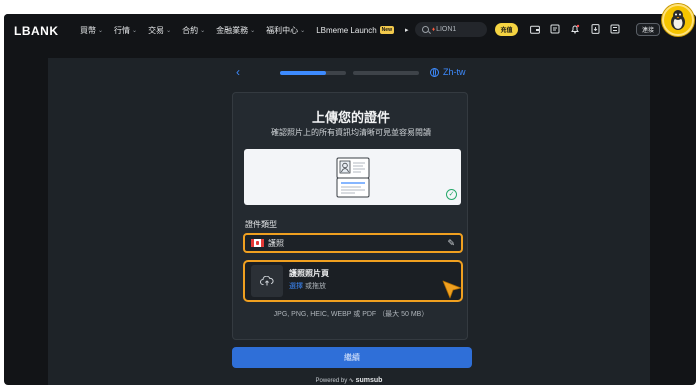  I want to click on powered-by-sumsub: Powered by ∿ sumsub, so click(349, 380).